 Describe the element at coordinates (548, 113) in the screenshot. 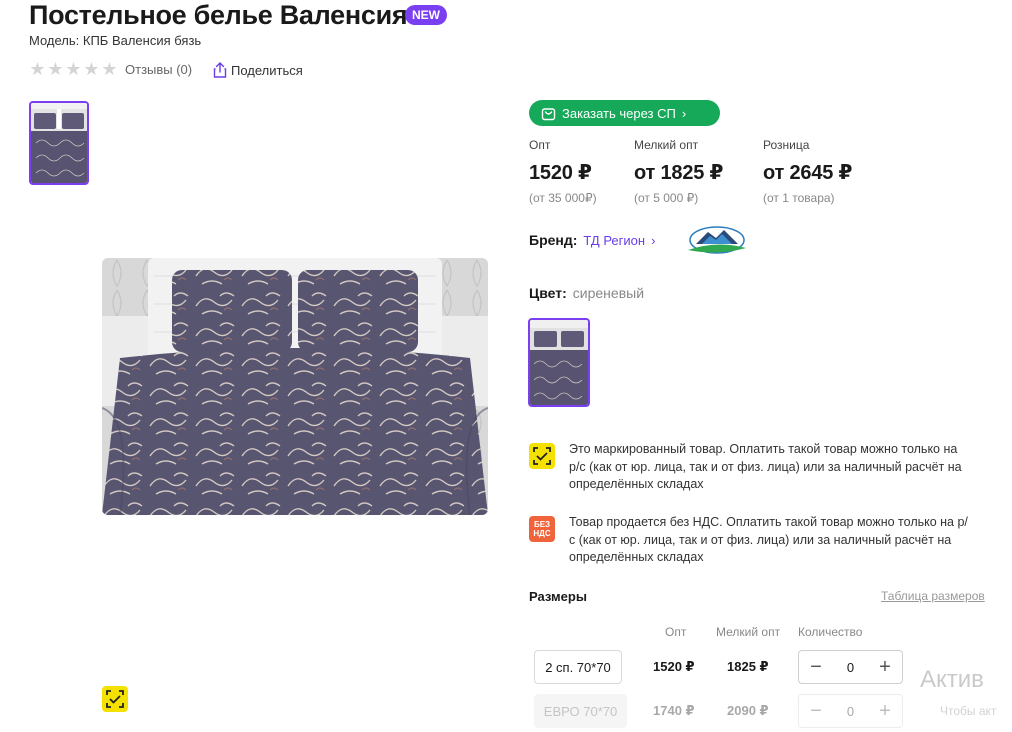

I see `cart-icon` at that location.